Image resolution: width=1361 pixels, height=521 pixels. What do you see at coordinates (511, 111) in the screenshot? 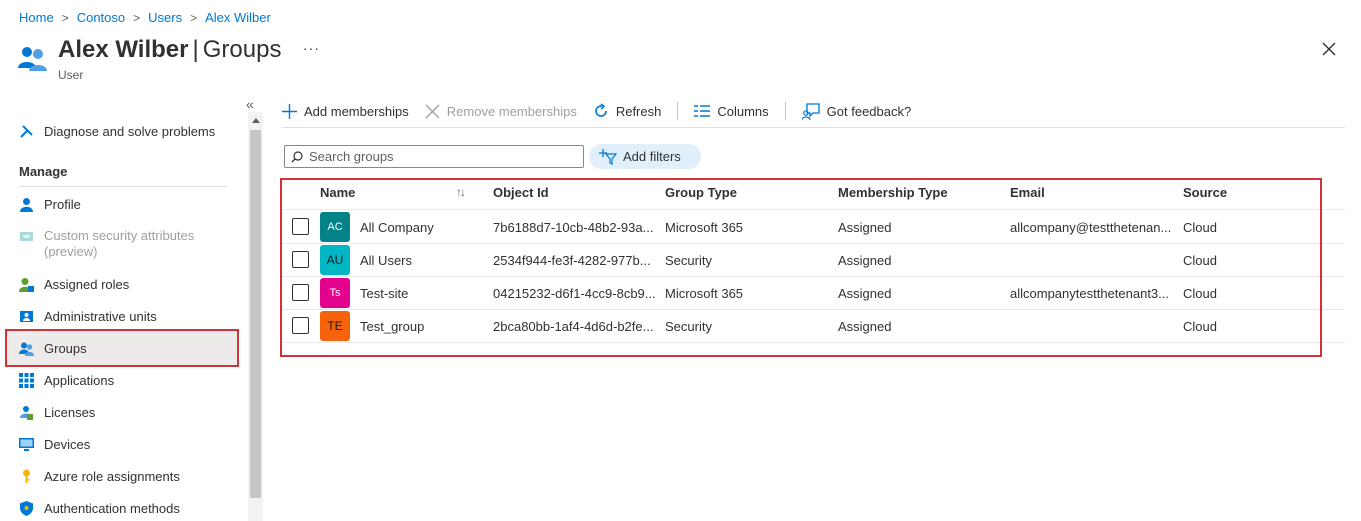
I see `remove-memberships-label: Remove memberships` at bounding box center [511, 111].